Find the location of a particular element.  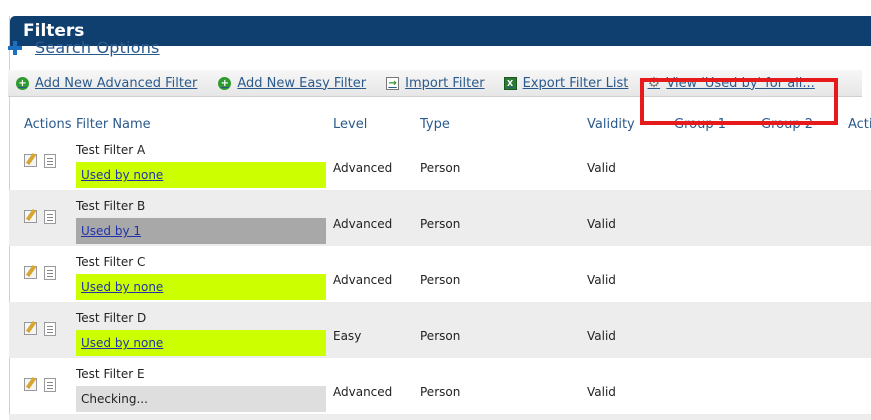

add-advanced-filter-label: Add New Advanced Filter is located at coordinates (116, 83).